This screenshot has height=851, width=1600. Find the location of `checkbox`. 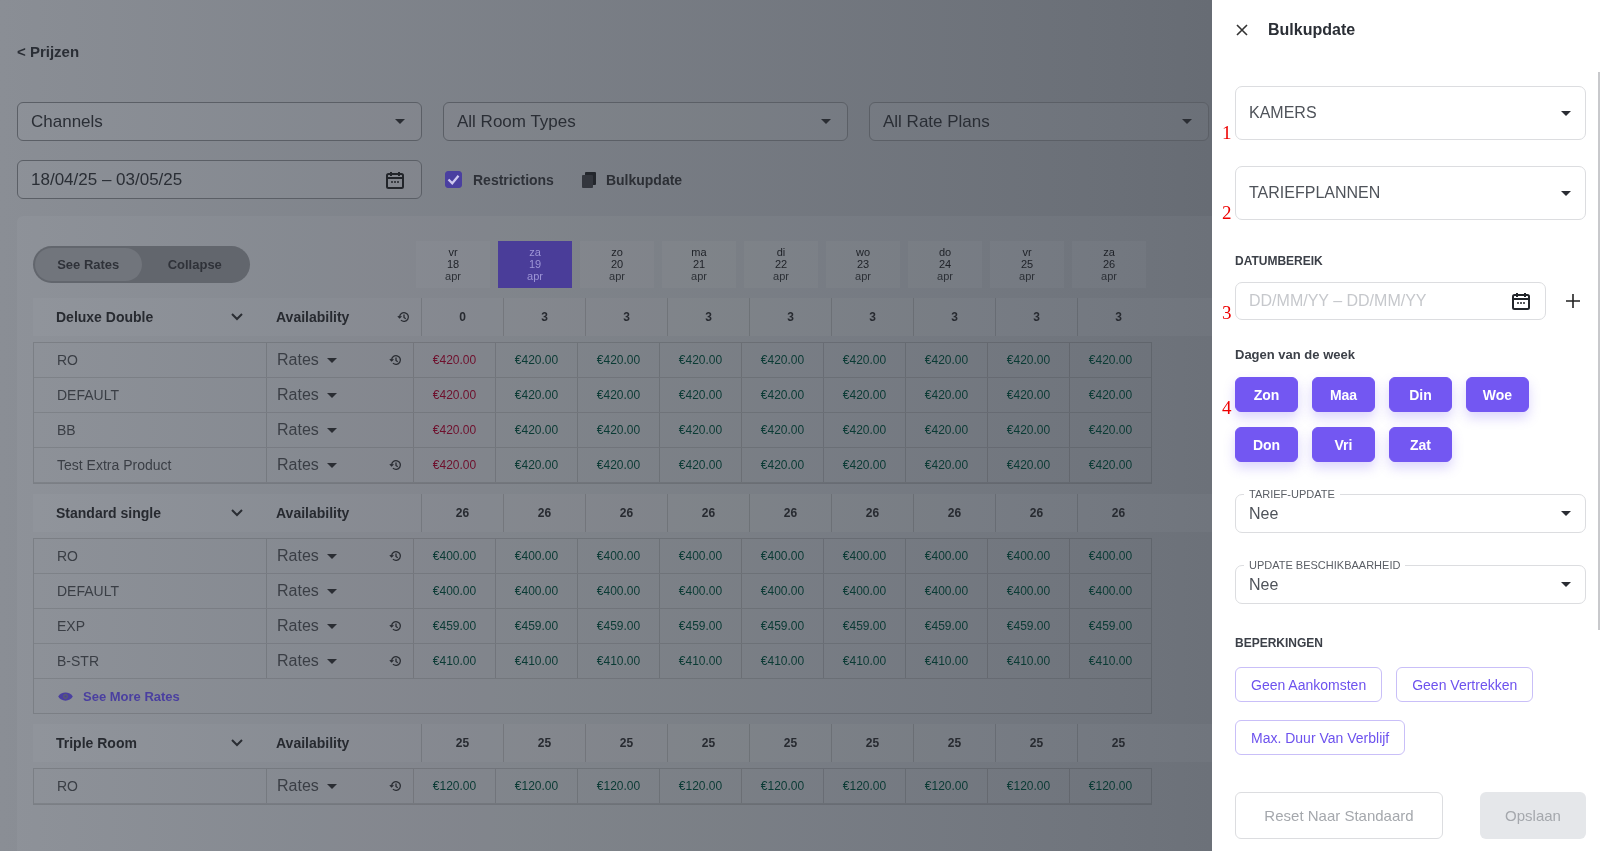

checkbox is located at coordinates (453, 179).